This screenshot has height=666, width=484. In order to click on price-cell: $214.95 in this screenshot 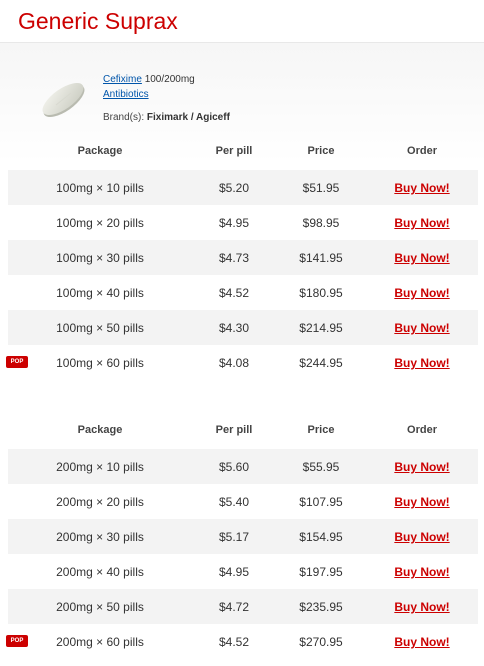, I will do `click(321, 328)`.